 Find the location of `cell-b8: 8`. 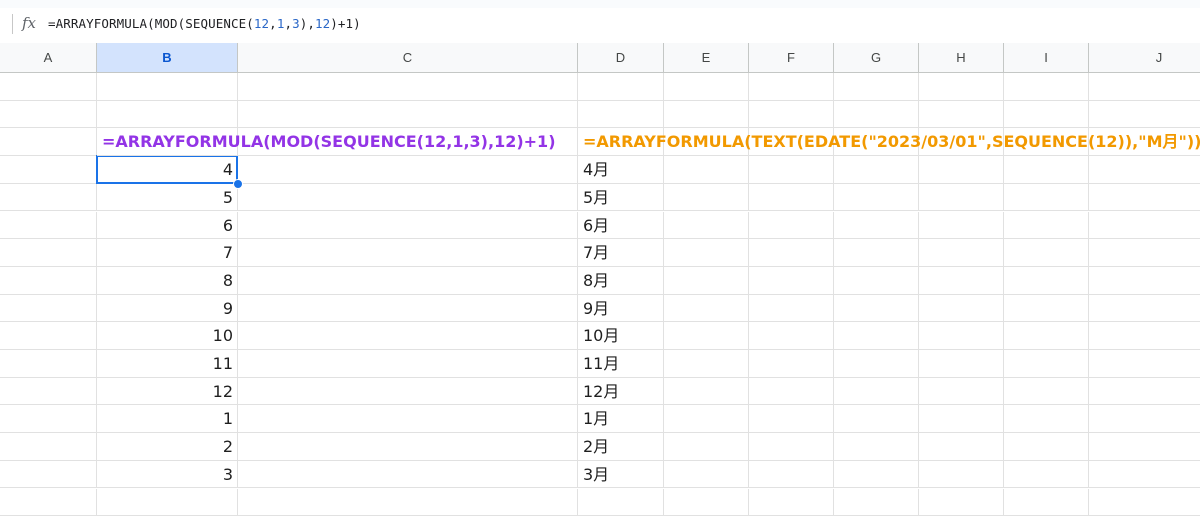

cell-b8: 8 is located at coordinates (167, 281).